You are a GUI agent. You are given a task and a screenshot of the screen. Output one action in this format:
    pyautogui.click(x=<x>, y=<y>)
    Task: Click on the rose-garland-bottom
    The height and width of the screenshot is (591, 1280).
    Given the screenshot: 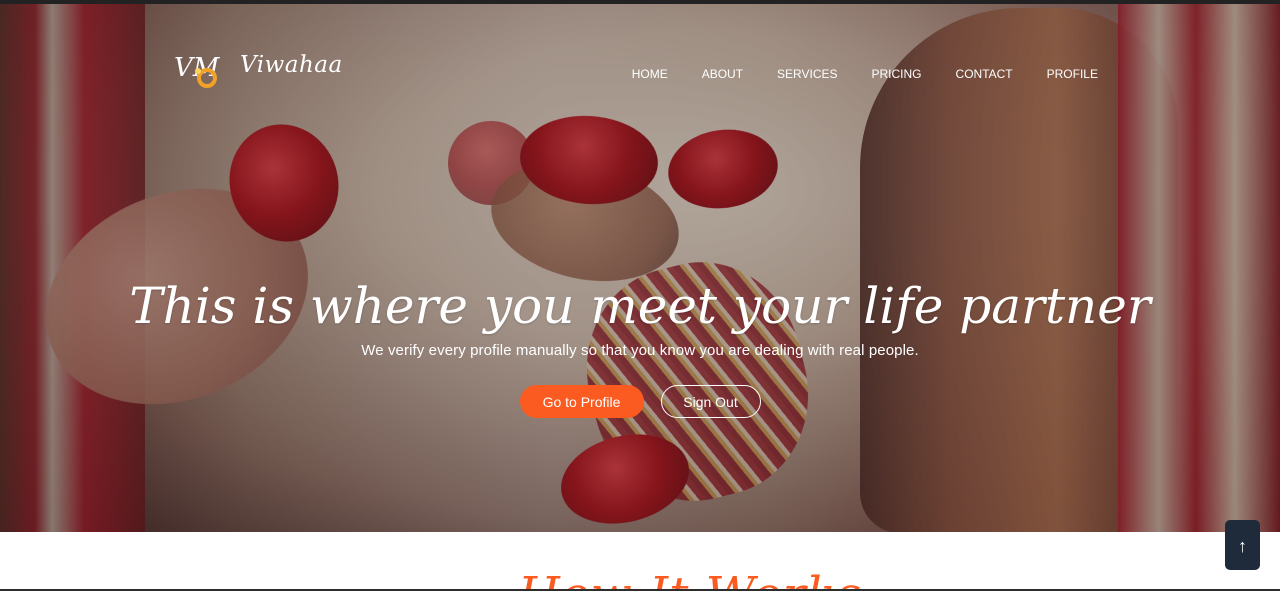 What is the action you would take?
    pyautogui.click(x=625, y=476)
    